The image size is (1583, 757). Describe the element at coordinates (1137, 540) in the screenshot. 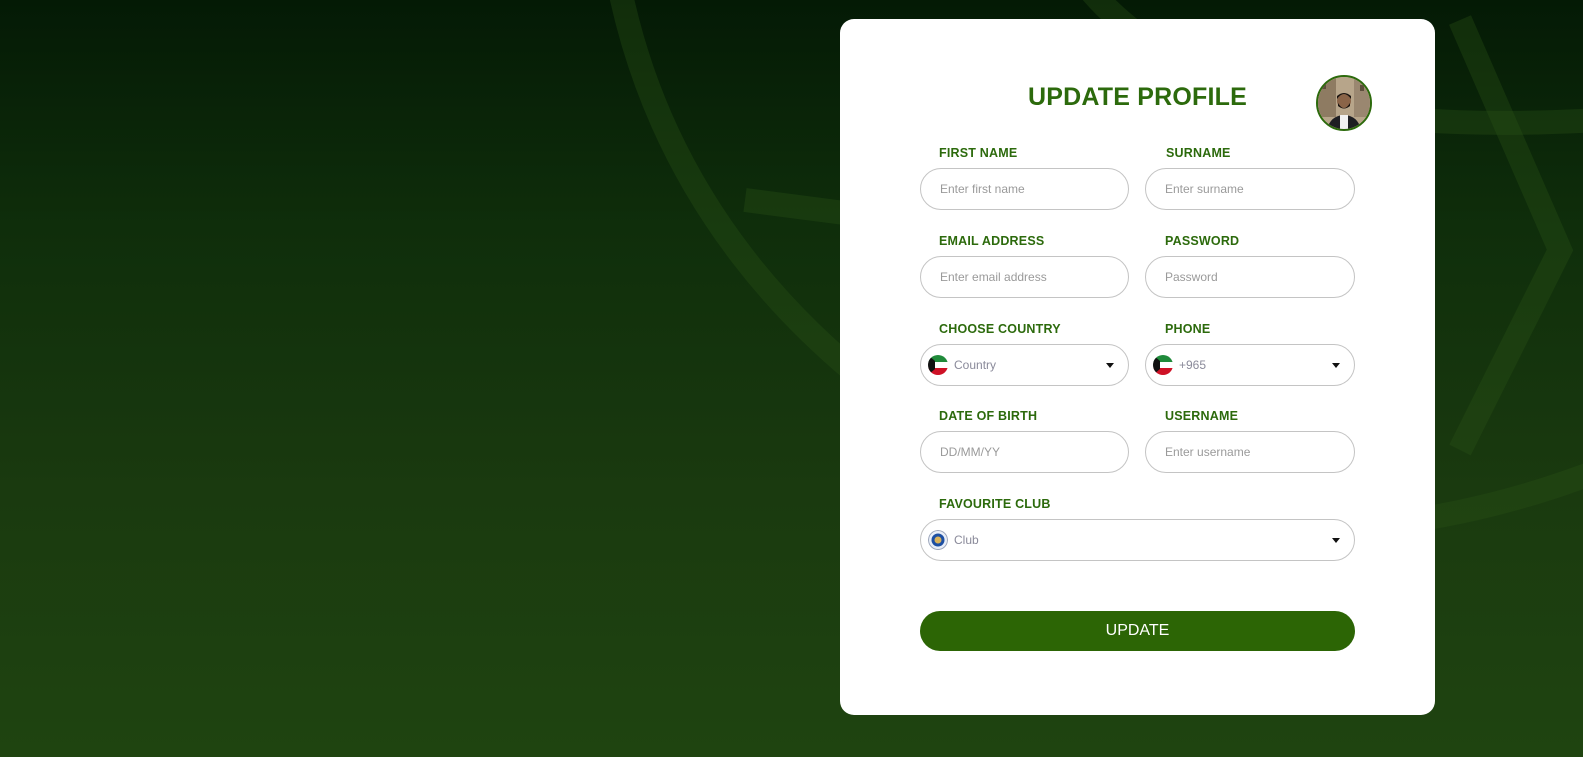

I see `club-select: Club` at that location.